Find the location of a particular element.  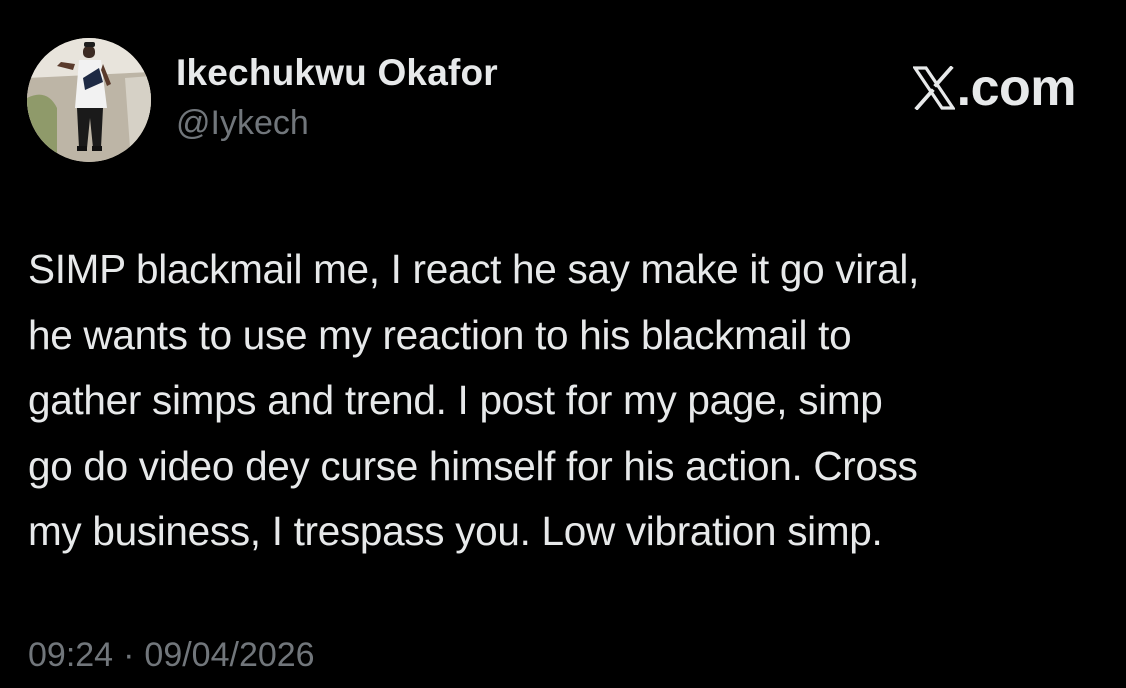

avatar-photo is located at coordinates (89, 100).